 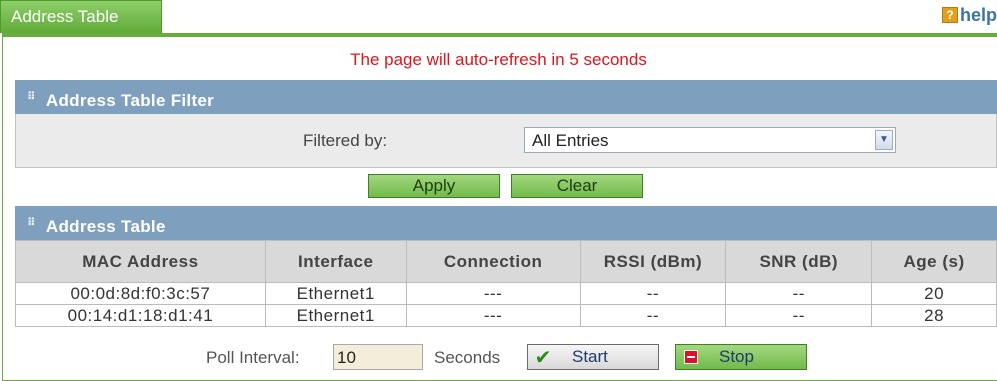 I want to click on age-cell: 20, so click(x=934, y=293).